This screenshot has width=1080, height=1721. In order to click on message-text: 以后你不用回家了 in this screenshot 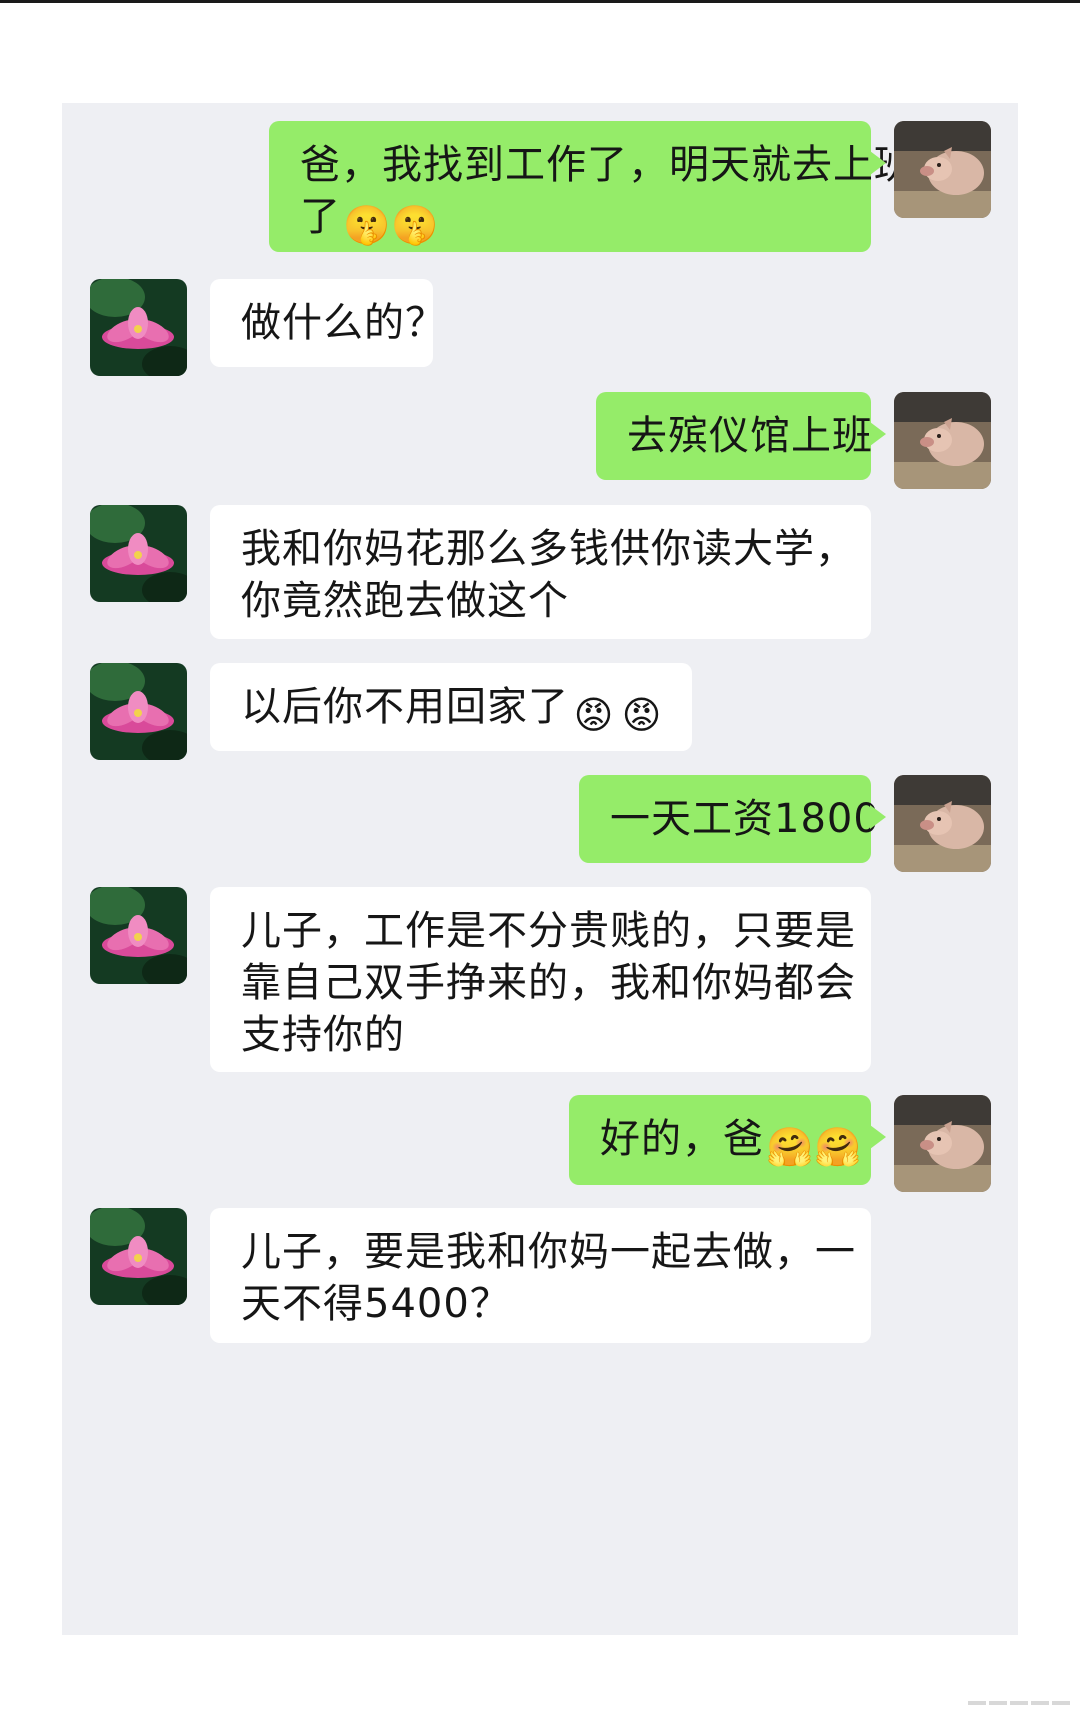, I will do `click(405, 707)`.